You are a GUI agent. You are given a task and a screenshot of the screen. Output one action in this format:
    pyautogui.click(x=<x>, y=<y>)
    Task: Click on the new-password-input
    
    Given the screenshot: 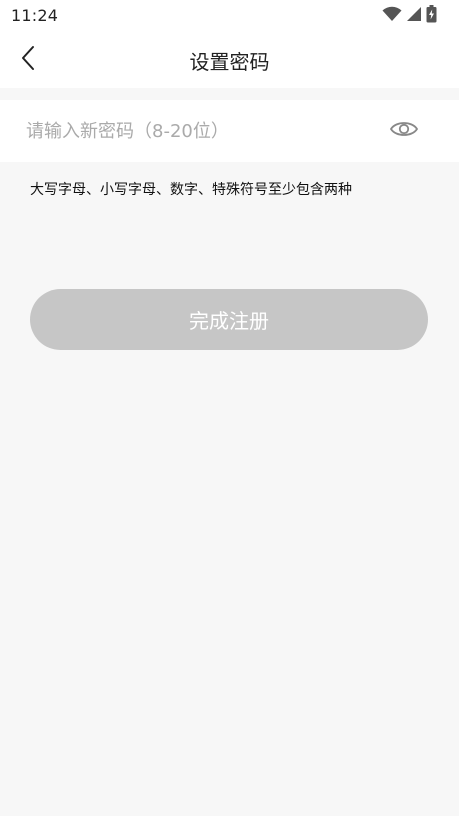 What is the action you would take?
    pyautogui.click(x=196, y=131)
    